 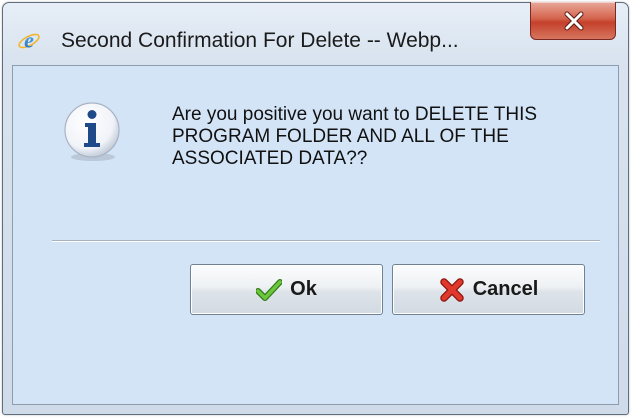 What do you see at coordinates (269, 290) in the screenshot?
I see `checkmark-icon` at bounding box center [269, 290].